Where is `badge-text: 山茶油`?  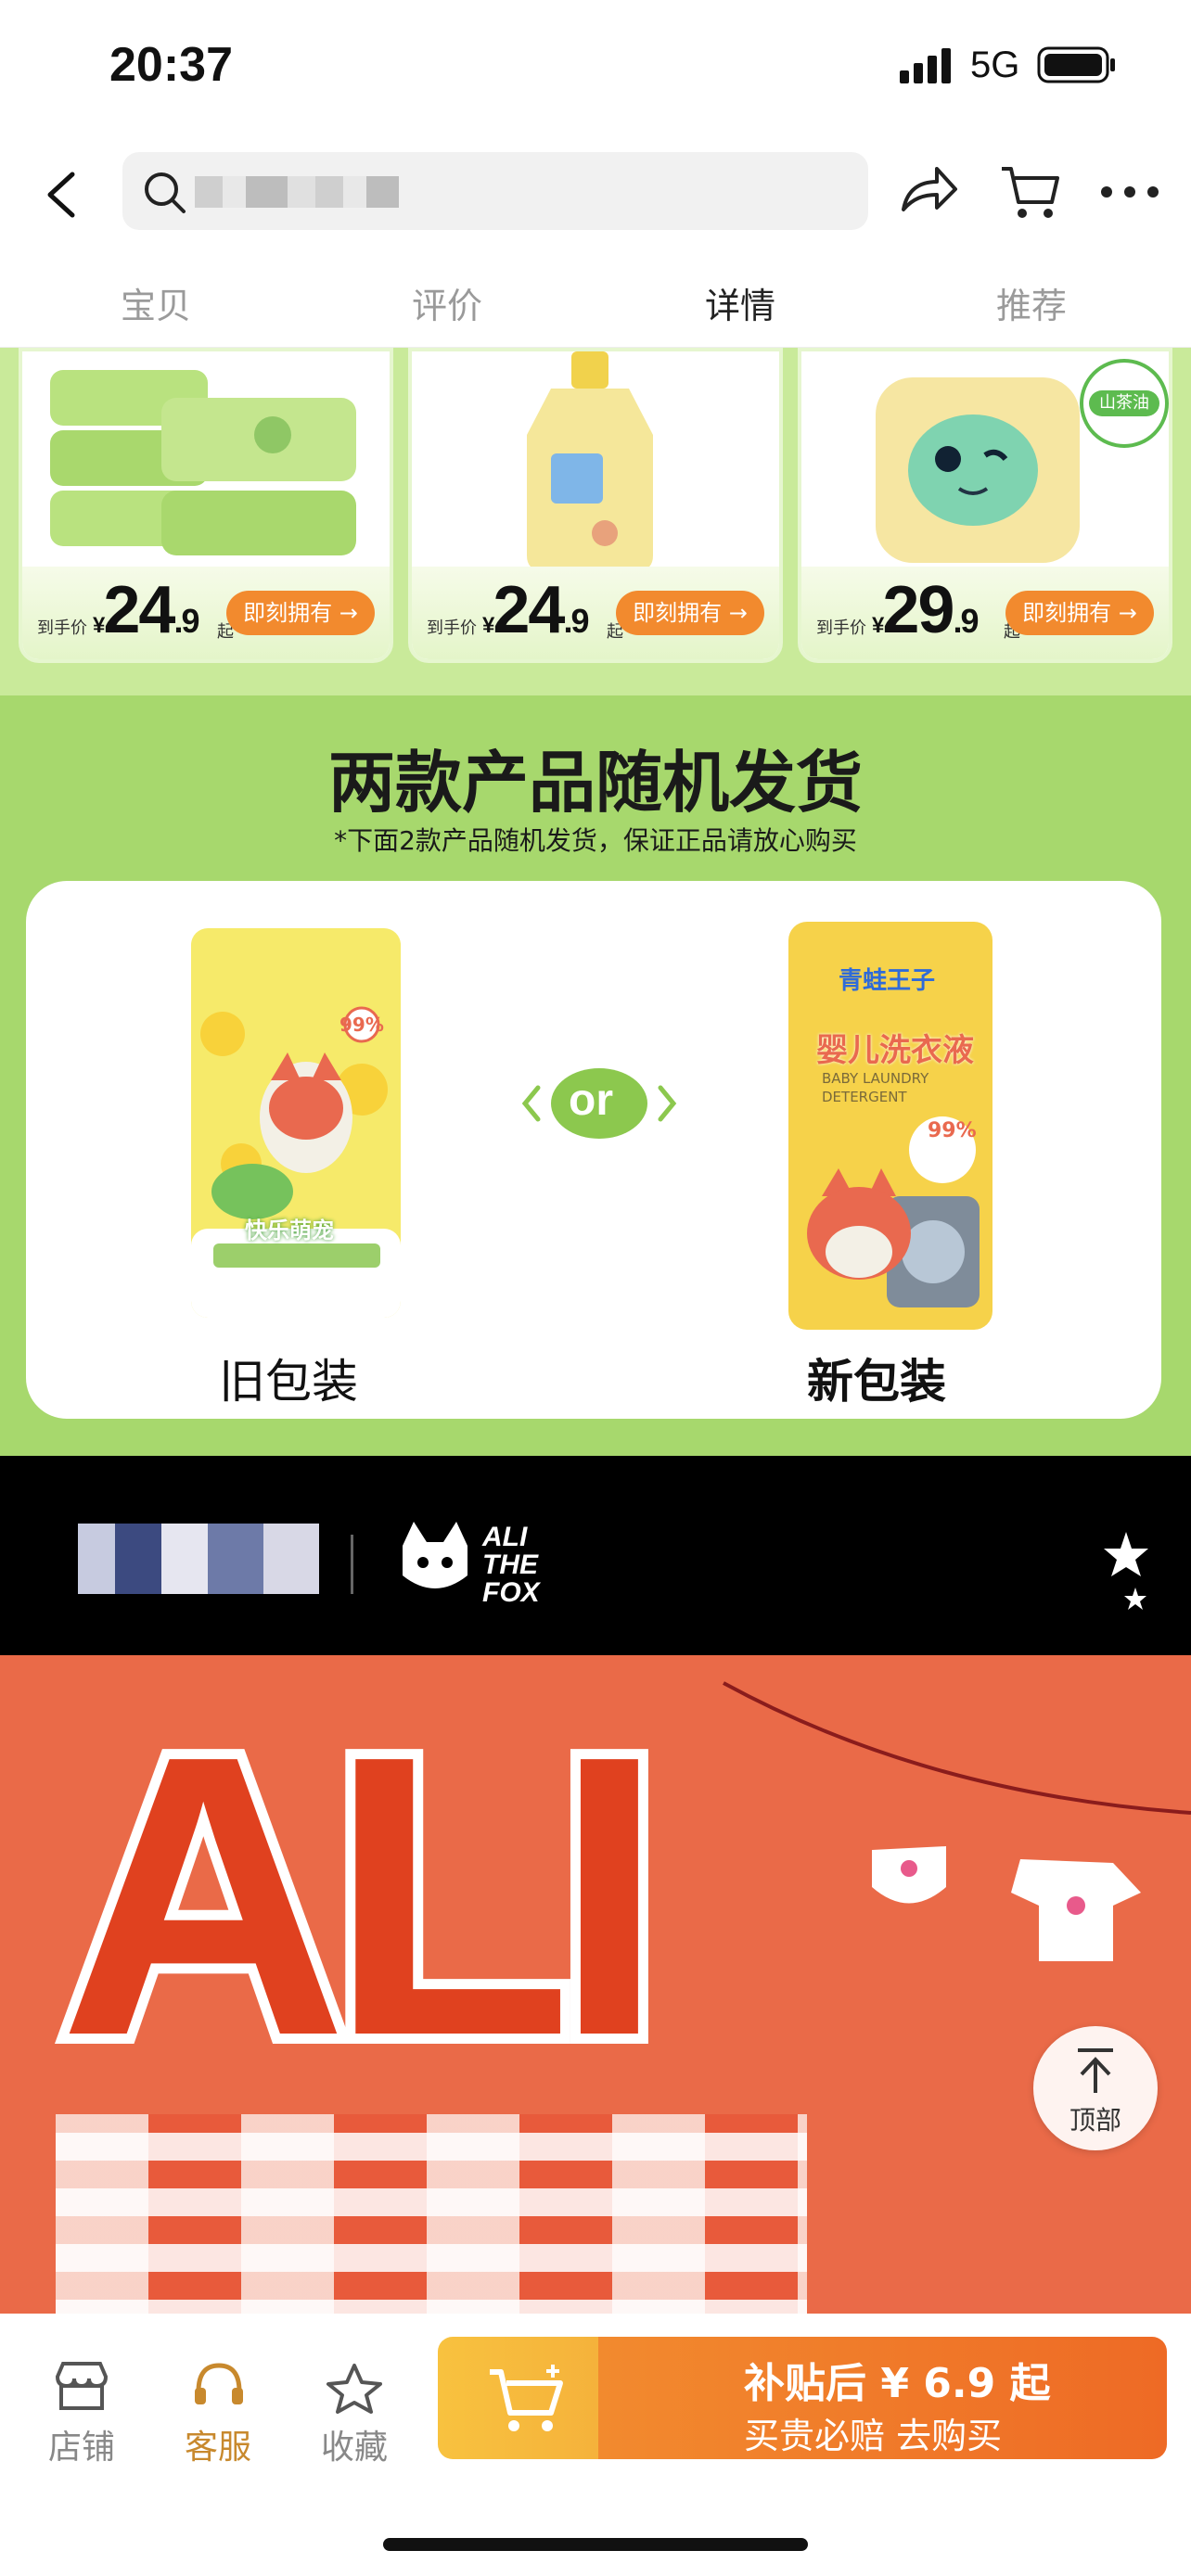 badge-text: 山茶油 is located at coordinates (1124, 403).